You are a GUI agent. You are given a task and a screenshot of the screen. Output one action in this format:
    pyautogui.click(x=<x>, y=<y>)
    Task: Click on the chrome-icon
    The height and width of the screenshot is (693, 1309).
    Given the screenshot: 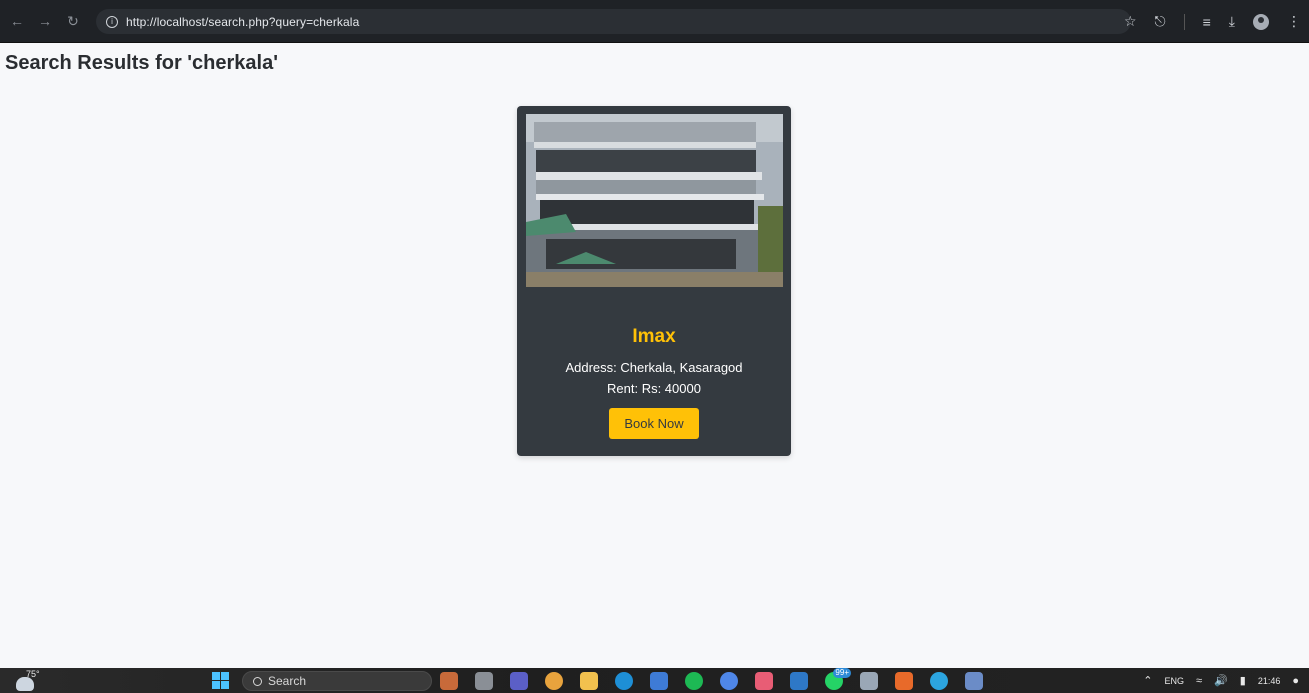 What is the action you would take?
    pyautogui.click(x=554, y=681)
    